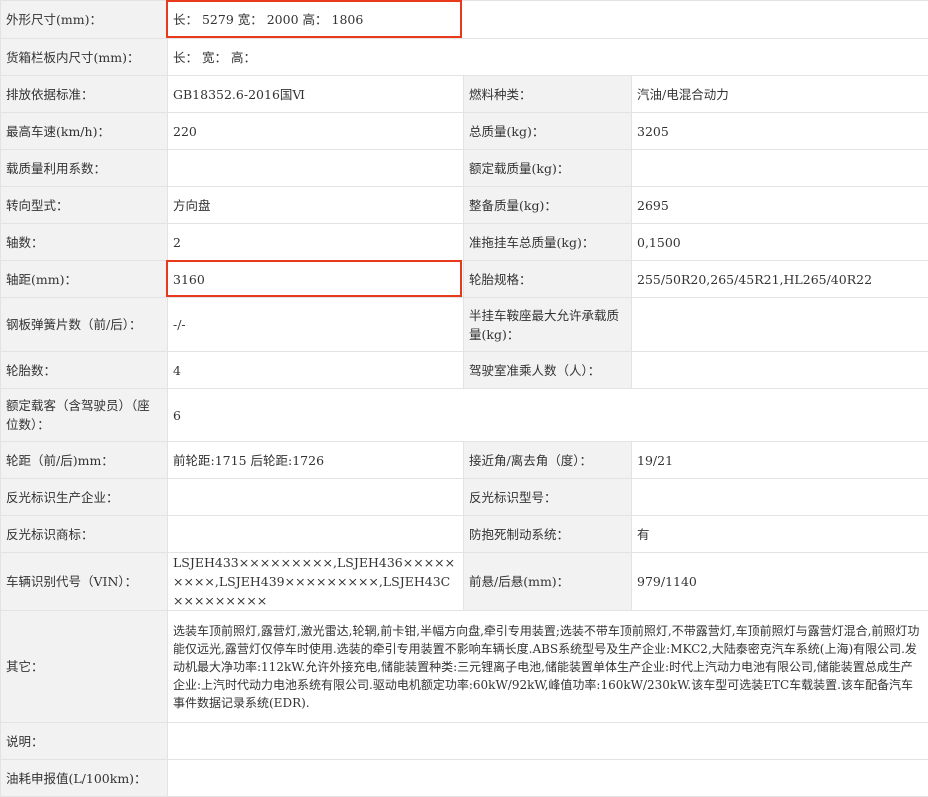  What do you see at coordinates (316, 497) in the screenshot?
I see `value-reflective-maker` at bounding box center [316, 497].